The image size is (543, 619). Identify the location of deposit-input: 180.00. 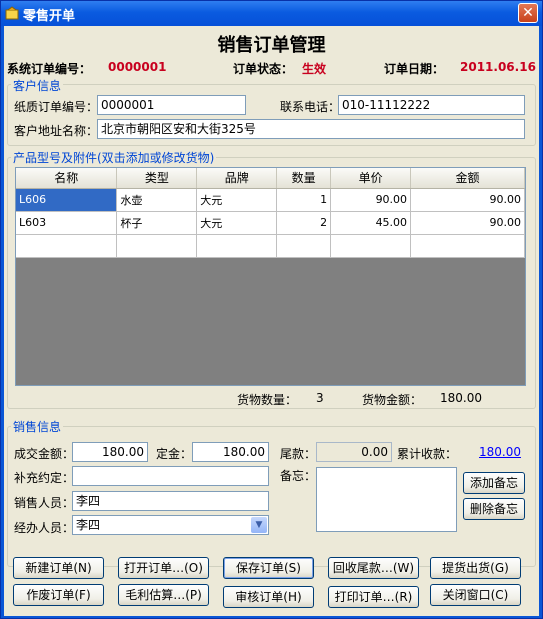
(230, 452).